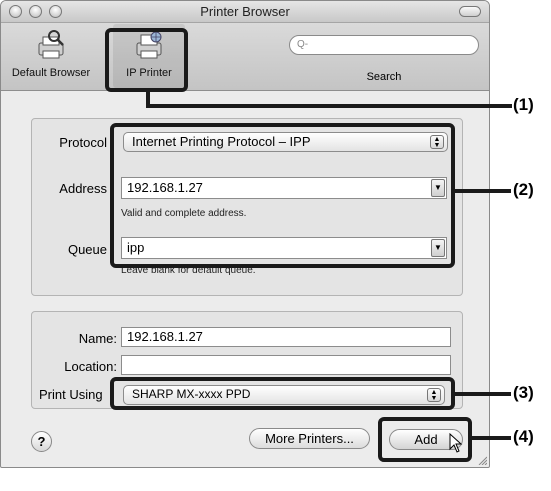 The width and height of the screenshot is (551, 491). What do you see at coordinates (245, 57) in the screenshot?
I see `toolbar: Default Browser IP Printer Q- Search` at bounding box center [245, 57].